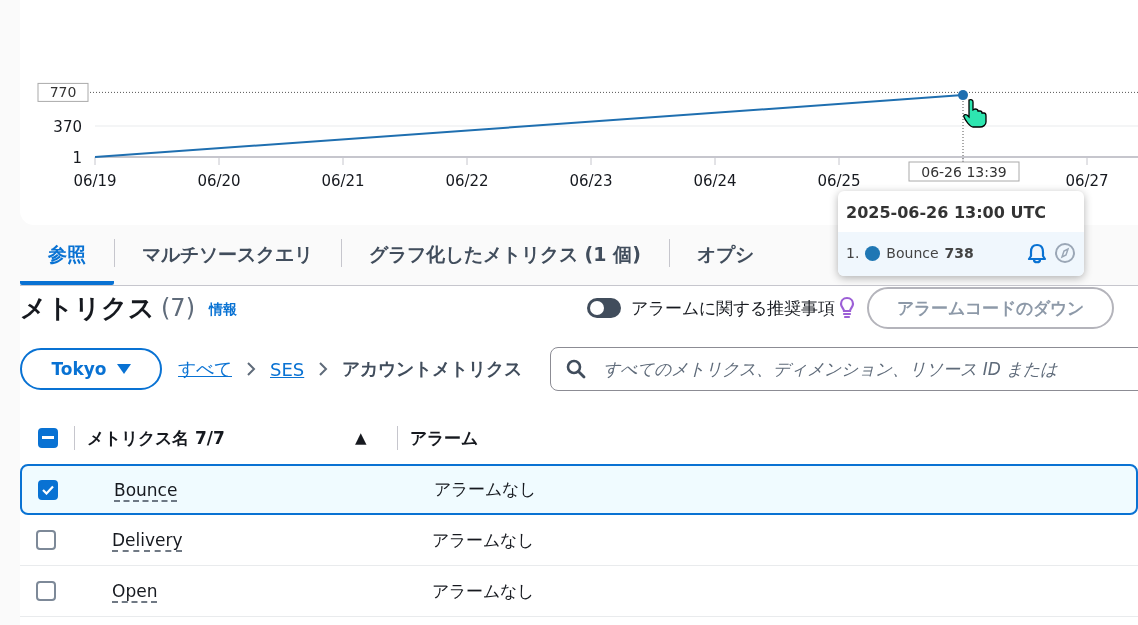 The height and width of the screenshot is (625, 1138). I want to click on checkmark-icon, so click(48, 489).